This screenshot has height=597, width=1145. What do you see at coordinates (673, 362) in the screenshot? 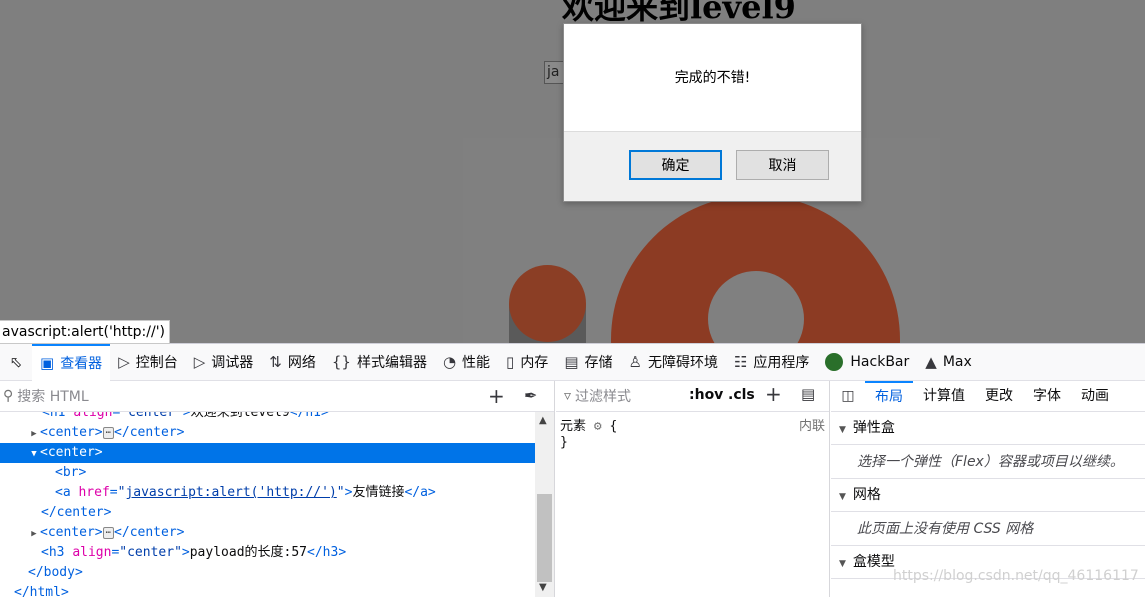
I see `tab-accessibility: ♙ 无障碍环境` at bounding box center [673, 362].